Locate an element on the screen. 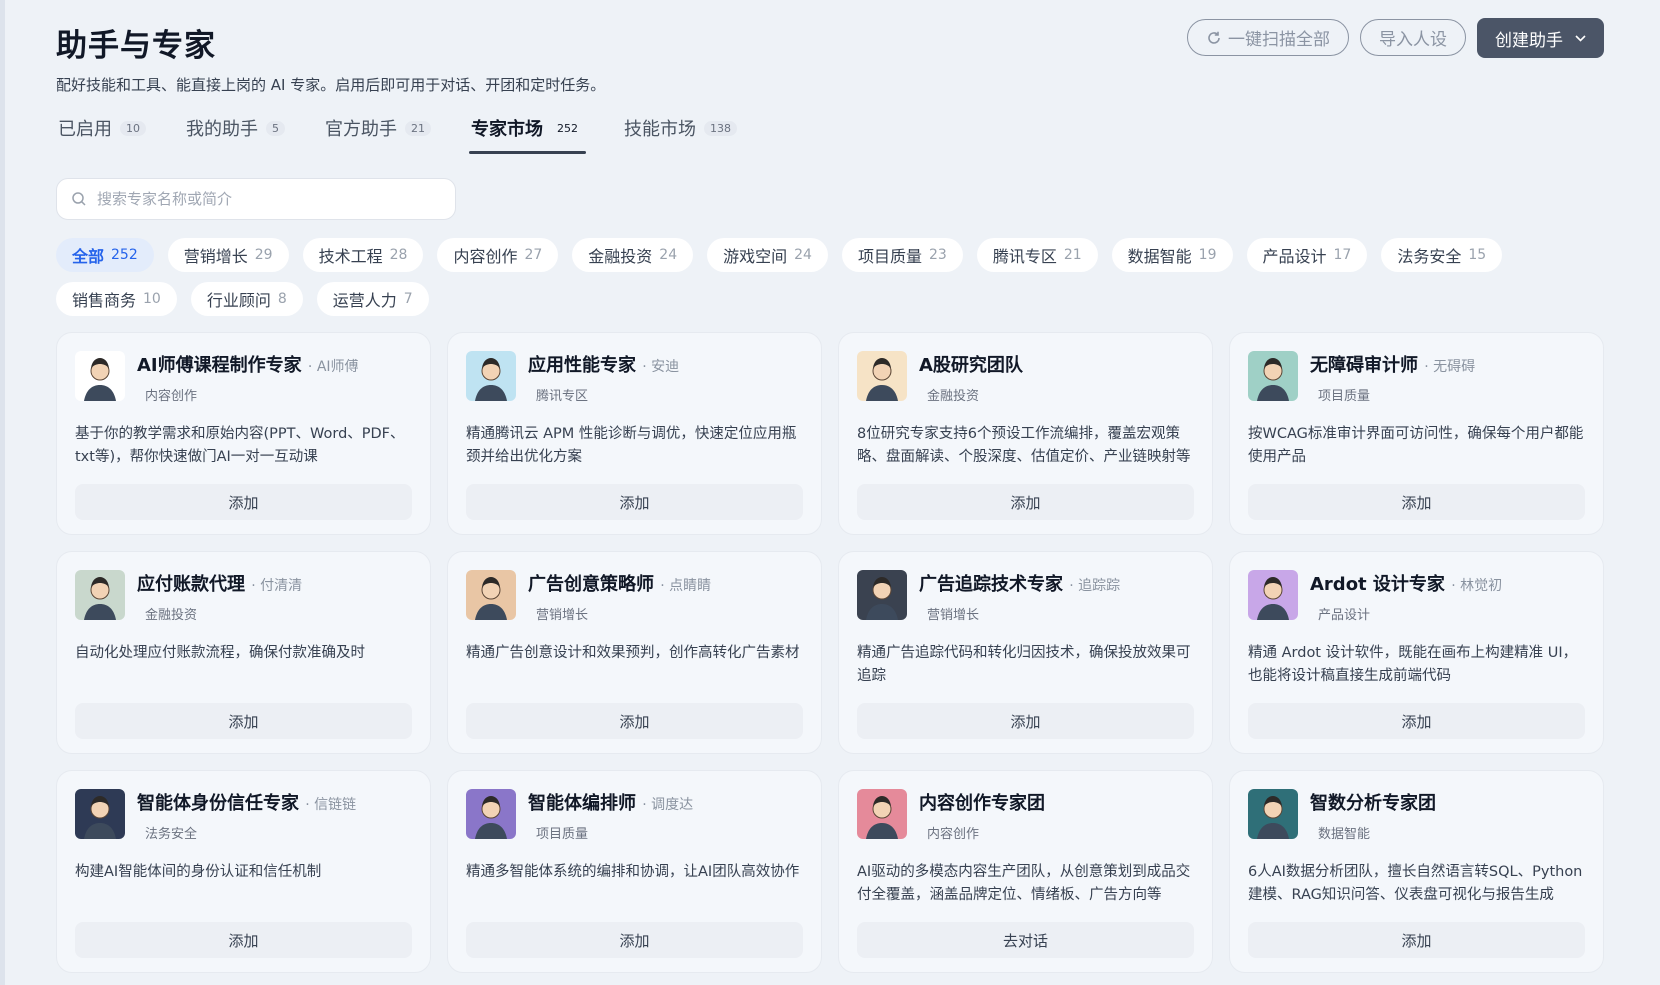 The height and width of the screenshot is (985, 1660). expert-name: 智数分析专家团 is located at coordinates (1373, 803).